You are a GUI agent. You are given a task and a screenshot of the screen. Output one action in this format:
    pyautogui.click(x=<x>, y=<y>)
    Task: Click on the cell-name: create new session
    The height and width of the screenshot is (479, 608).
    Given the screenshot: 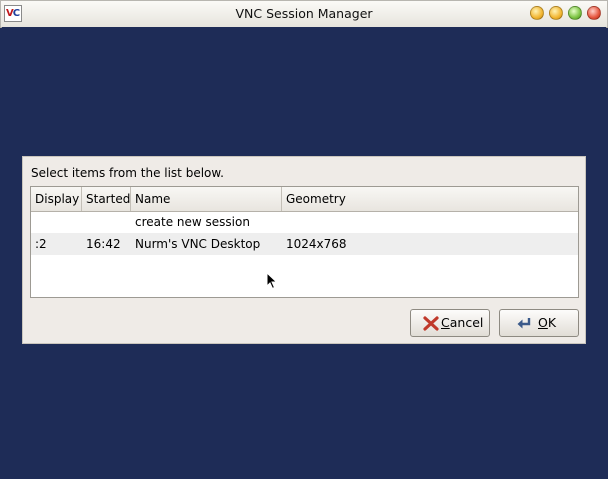 What is the action you would take?
    pyautogui.click(x=192, y=222)
    